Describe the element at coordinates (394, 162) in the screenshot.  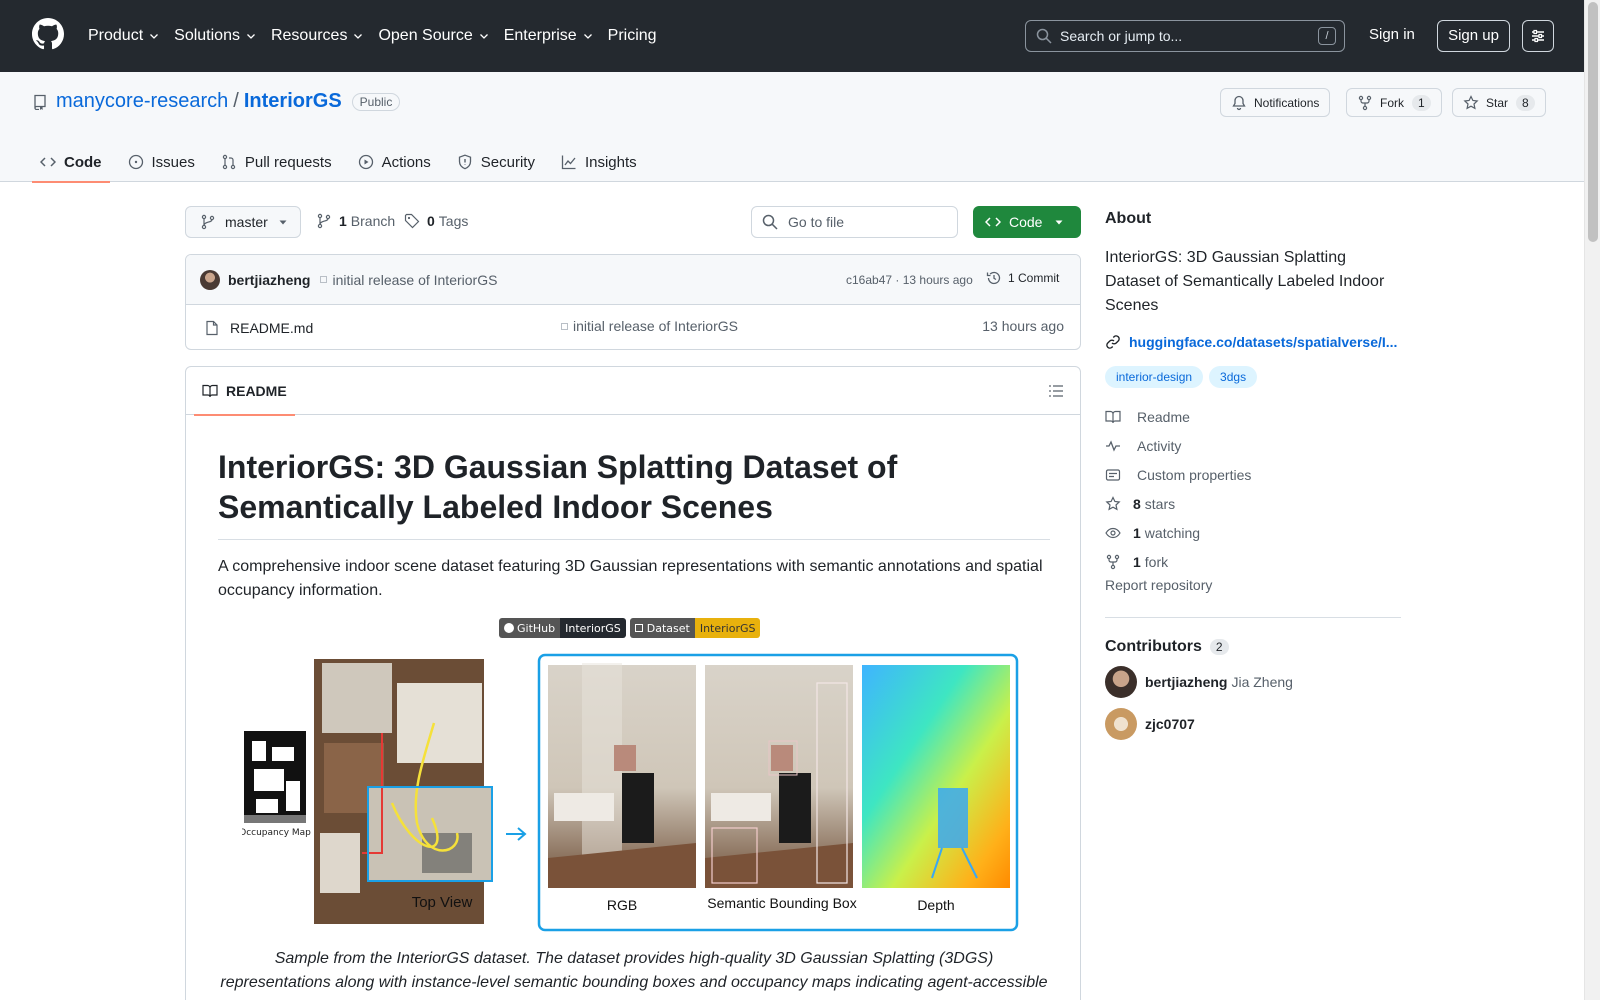
I see `tab-actions: Actions` at that location.